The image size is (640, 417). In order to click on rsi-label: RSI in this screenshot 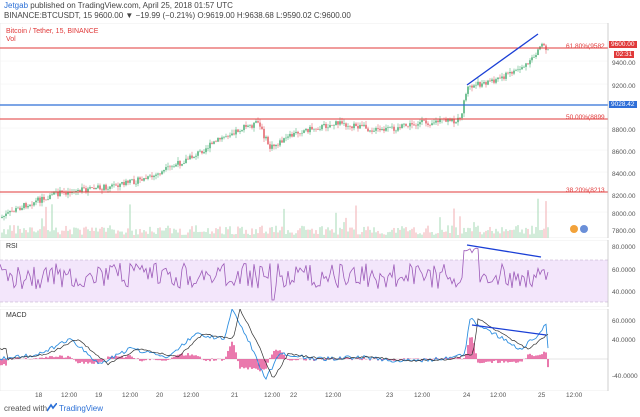, I will do `click(12, 246)`.